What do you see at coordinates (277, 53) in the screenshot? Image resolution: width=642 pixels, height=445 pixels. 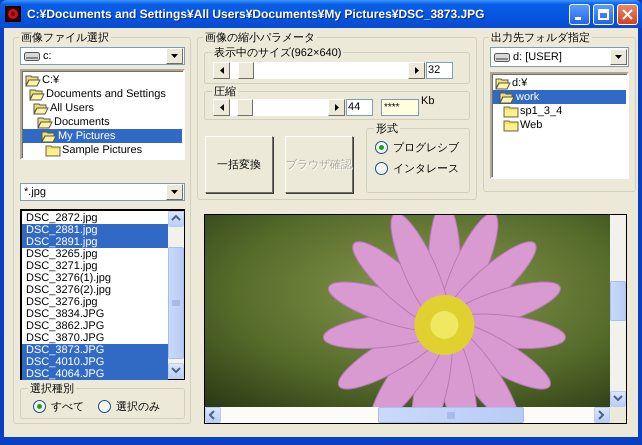 I see `group-title: 表示中のサイズ(962×640)` at bounding box center [277, 53].